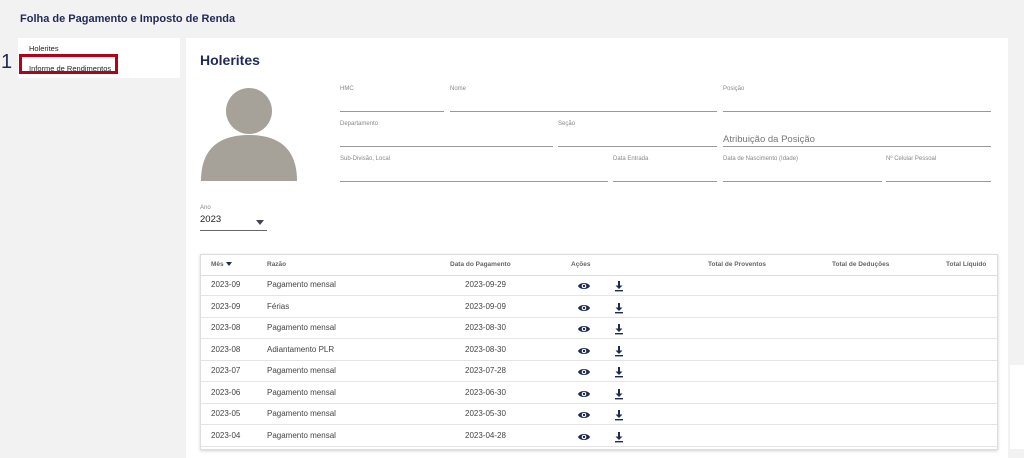  Describe the element at coordinates (769, 139) in the screenshot. I see `atribuicao-value: Atribuição da Posição` at that location.